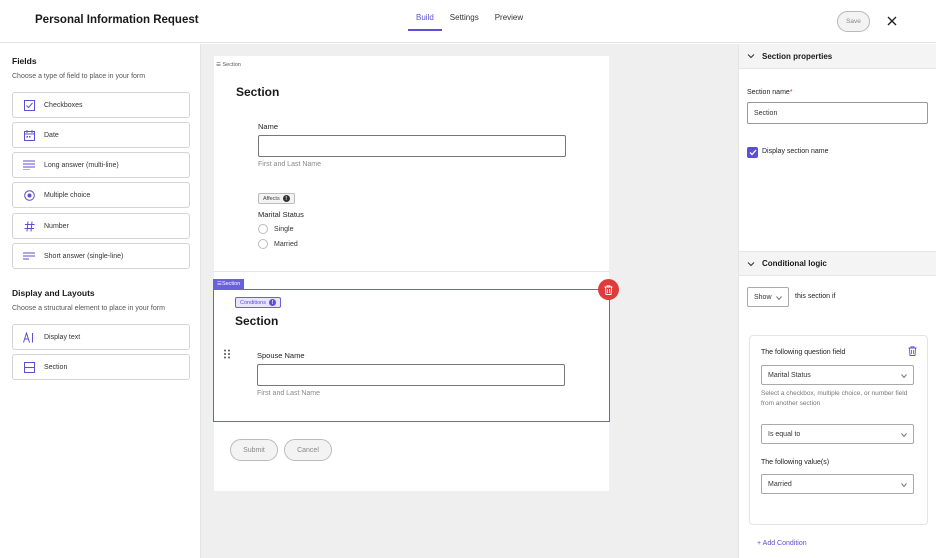 This screenshot has width=936, height=558. What do you see at coordinates (289, 393) in the screenshot?
I see `spouse-name-help: First and Last Name` at bounding box center [289, 393].